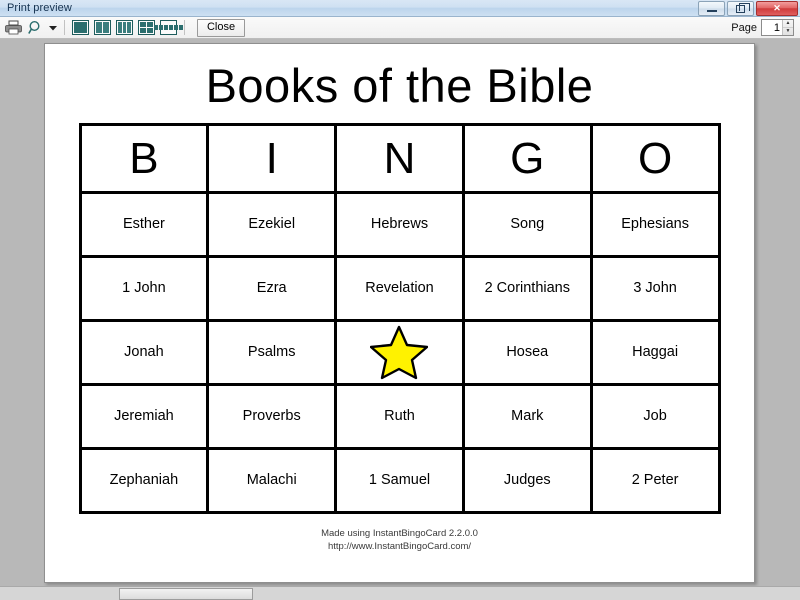 This screenshot has height=600, width=800. I want to click on star-icon, so click(399, 352).